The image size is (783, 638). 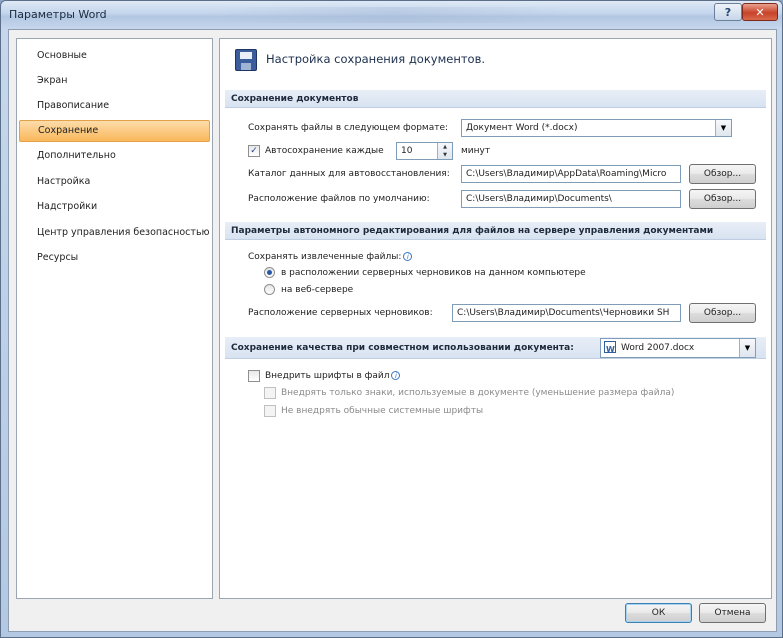 I want to click on nav-item-save: Сохранение, so click(x=114, y=131).